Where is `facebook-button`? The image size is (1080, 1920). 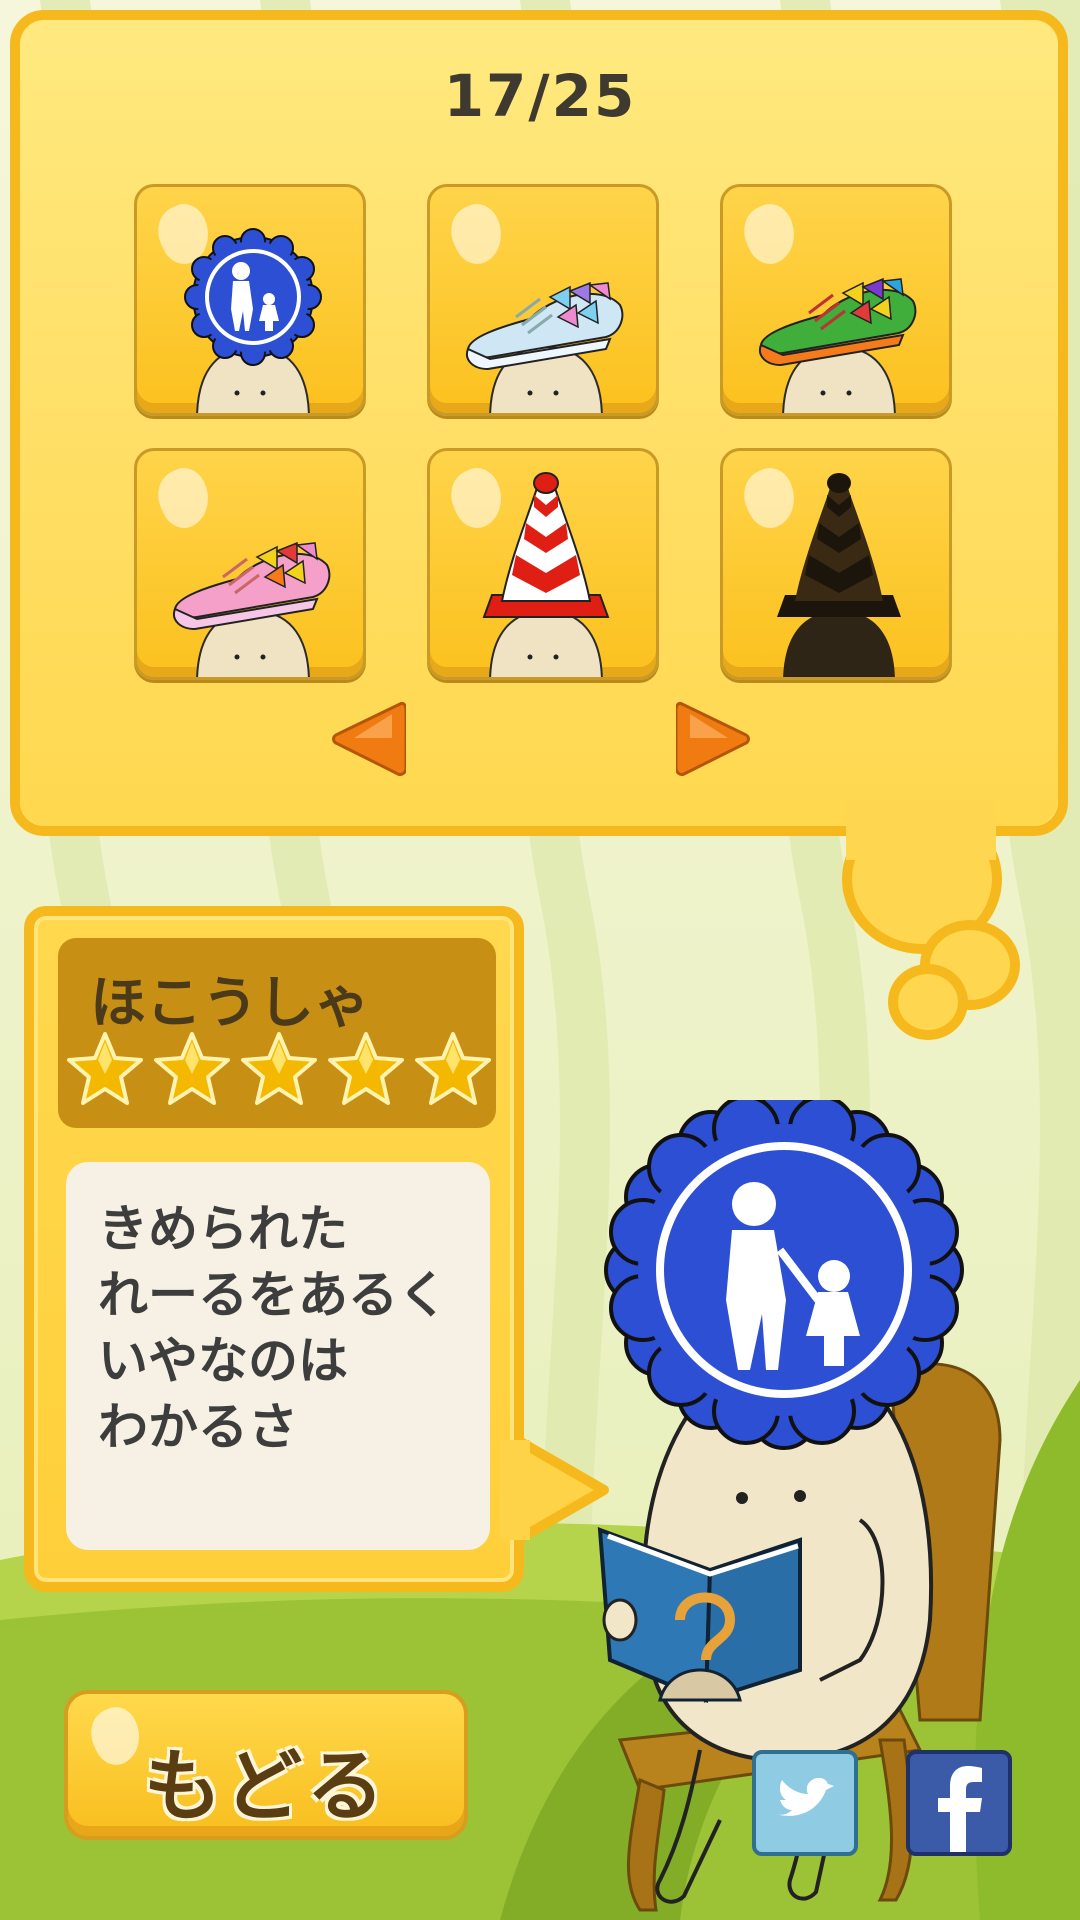
facebook-button is located at coordinates (959, 1803).